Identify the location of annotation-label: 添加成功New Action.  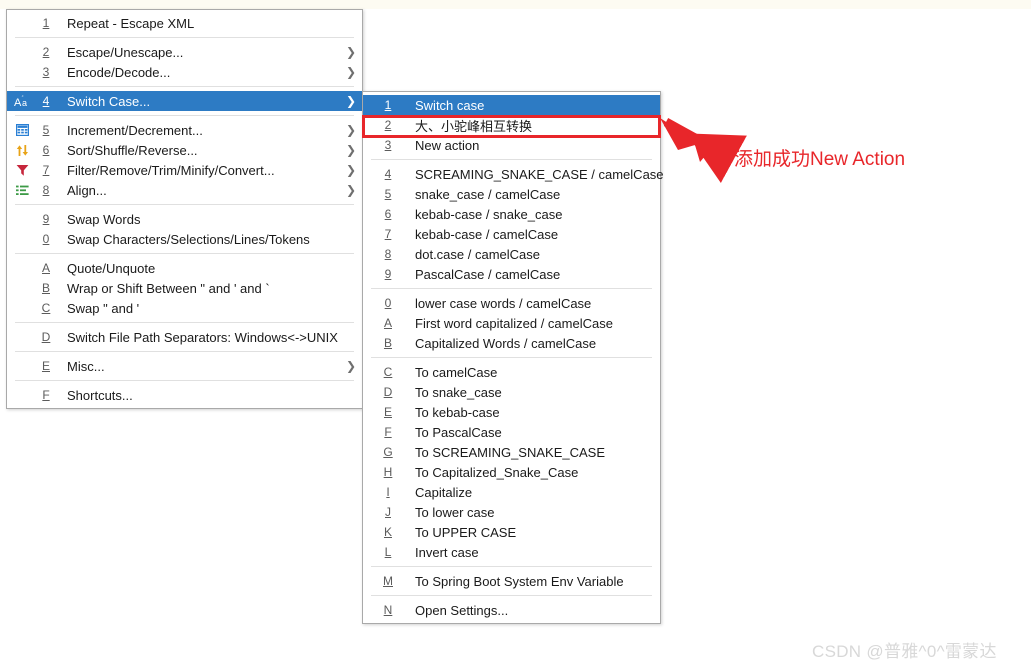
(820, 159).